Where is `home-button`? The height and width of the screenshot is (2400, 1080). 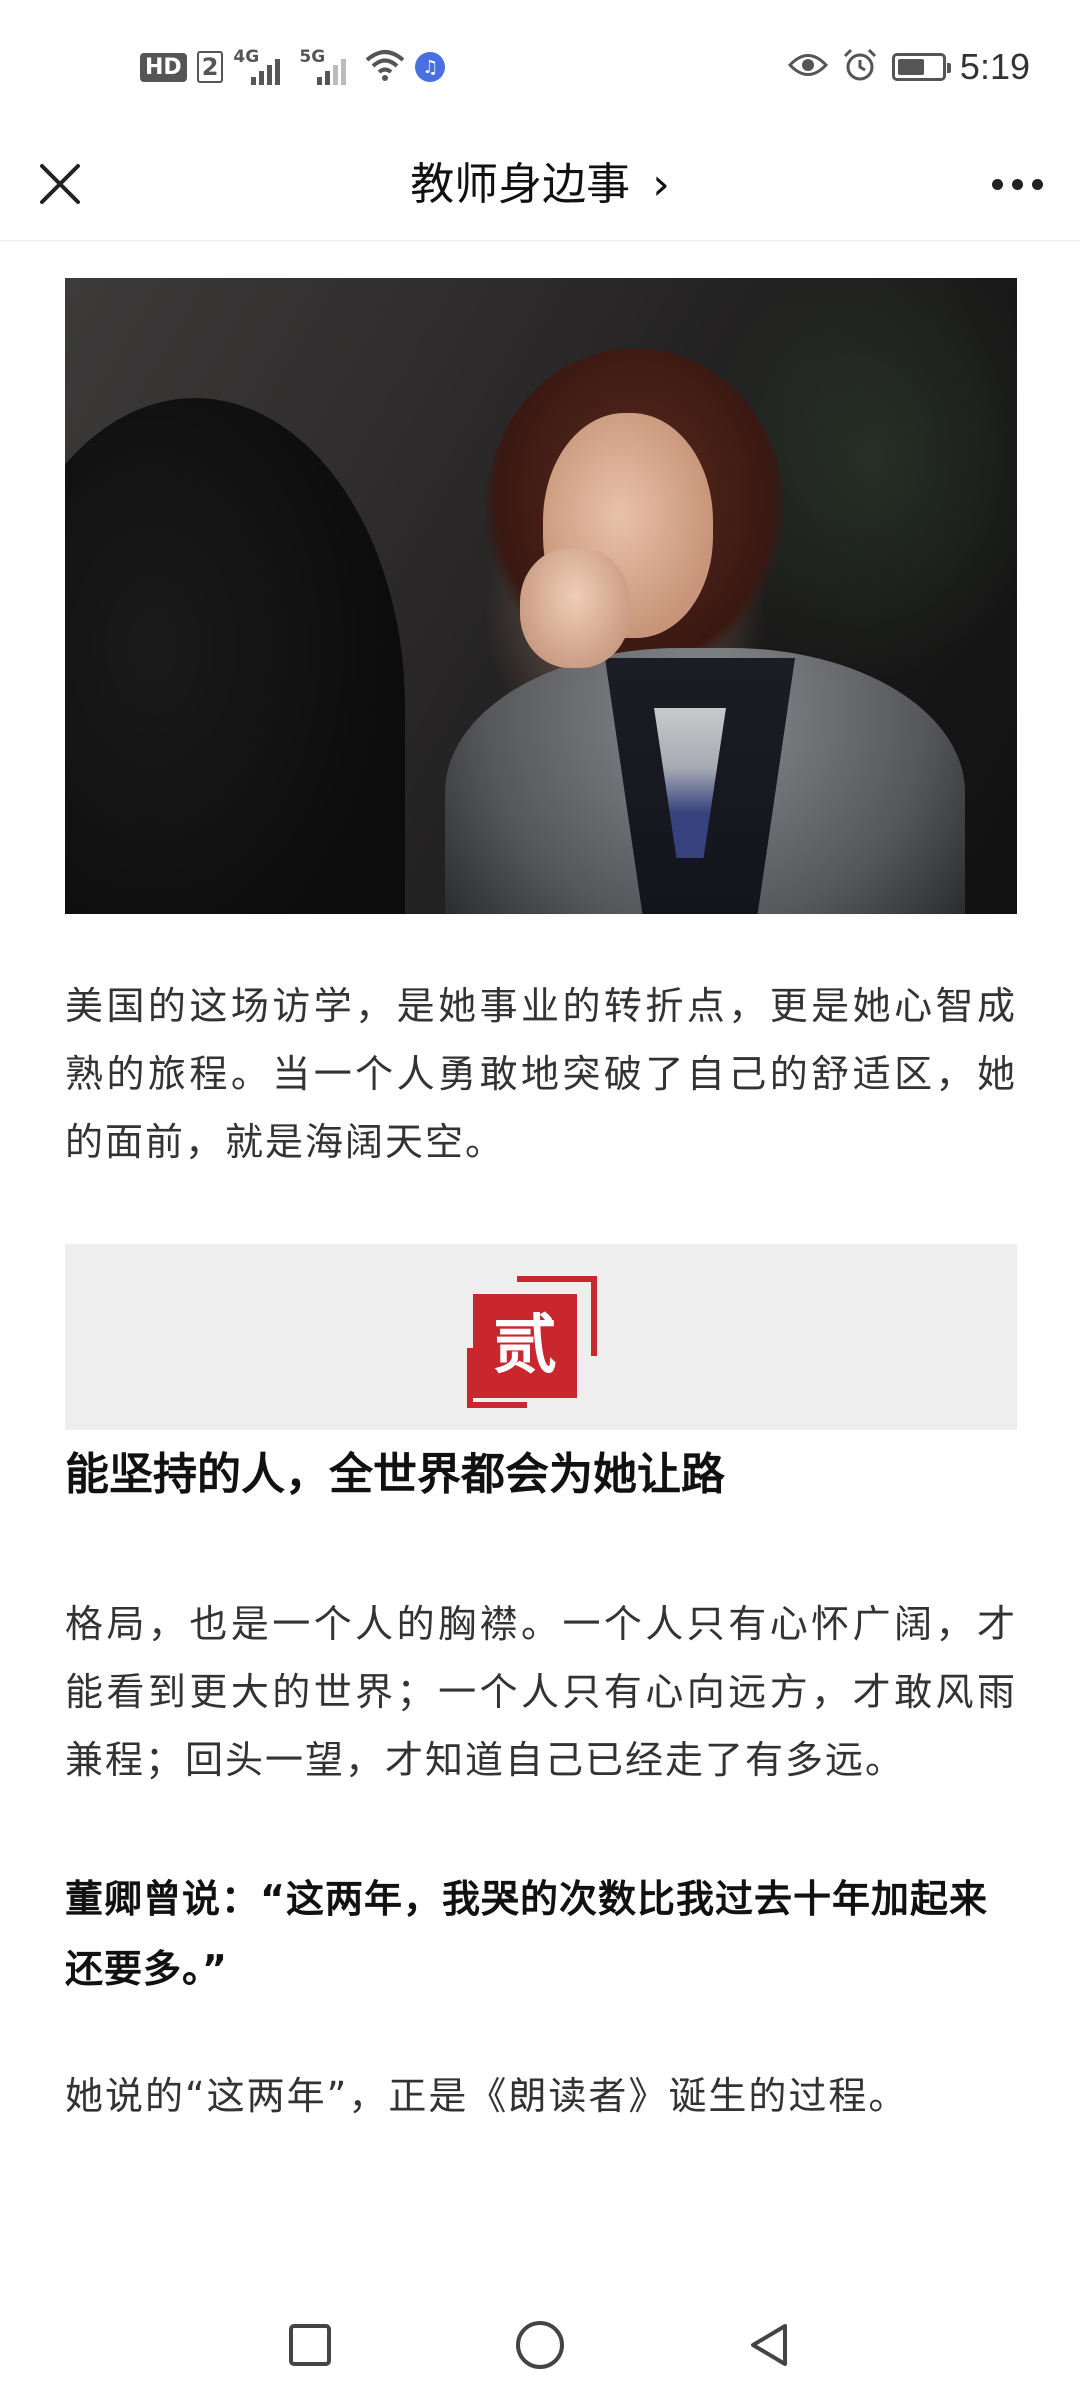
home-button is located at coordinates (540, 2345).